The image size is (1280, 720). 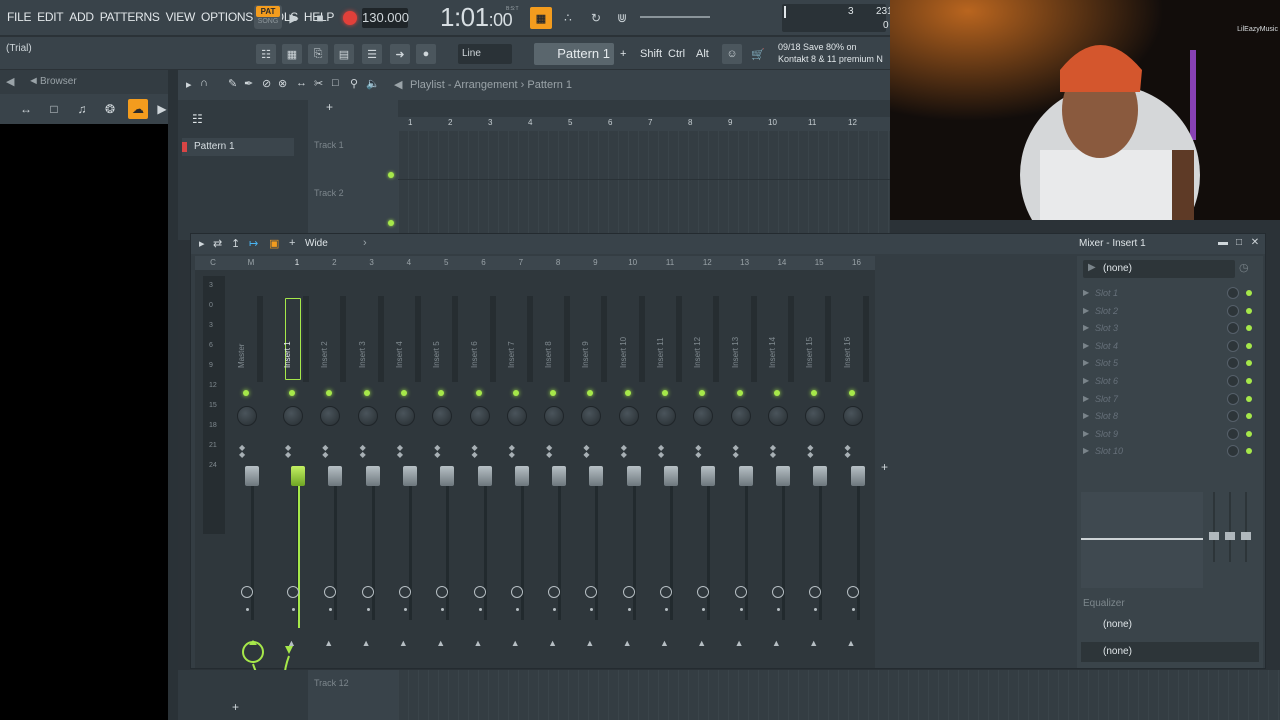 What do you see at coordinates (631, 469) in the screenshot?
I see `insert-strip: Insert 10 ◆ ◆ ▲` at bounding box center [631, 469].